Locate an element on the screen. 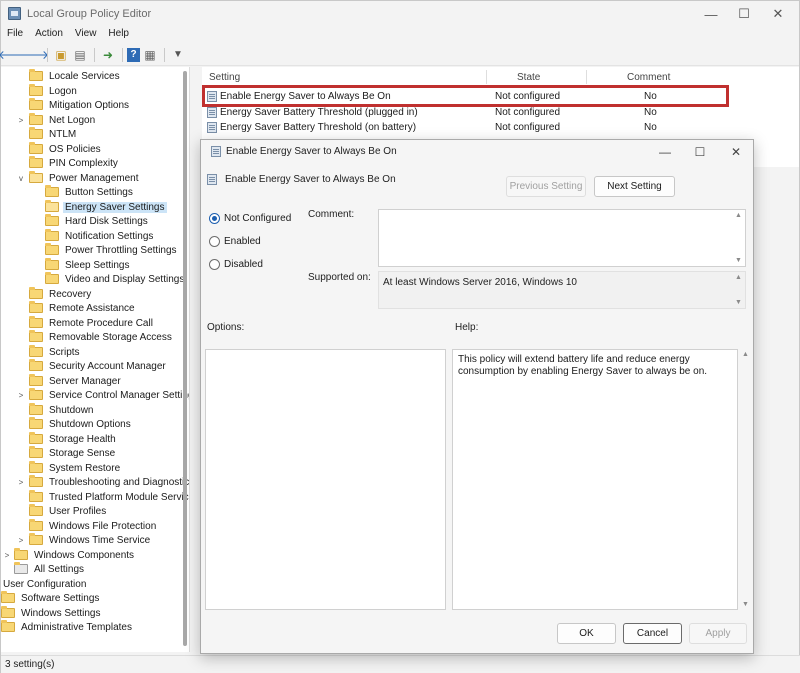  tree-item-software-settings: Software Settings is located at coordinates (51, 598).